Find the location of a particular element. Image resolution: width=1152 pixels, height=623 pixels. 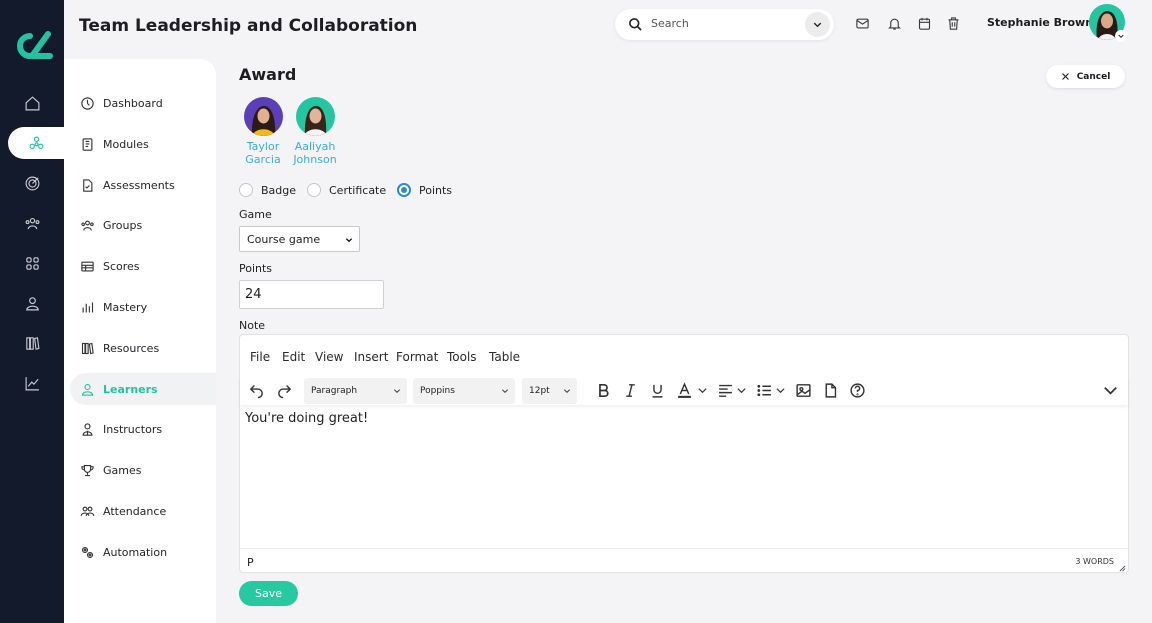

radio-label: Points is located at coordinates (436, 190).